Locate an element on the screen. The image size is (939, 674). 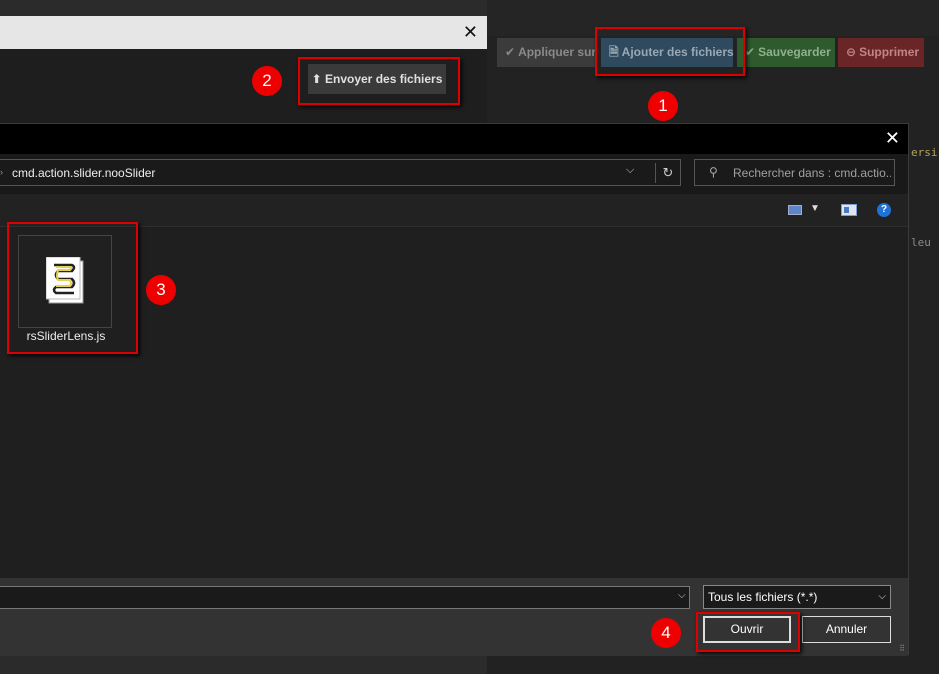
annotation-badge: 1 is located at coordinates (663, 106).